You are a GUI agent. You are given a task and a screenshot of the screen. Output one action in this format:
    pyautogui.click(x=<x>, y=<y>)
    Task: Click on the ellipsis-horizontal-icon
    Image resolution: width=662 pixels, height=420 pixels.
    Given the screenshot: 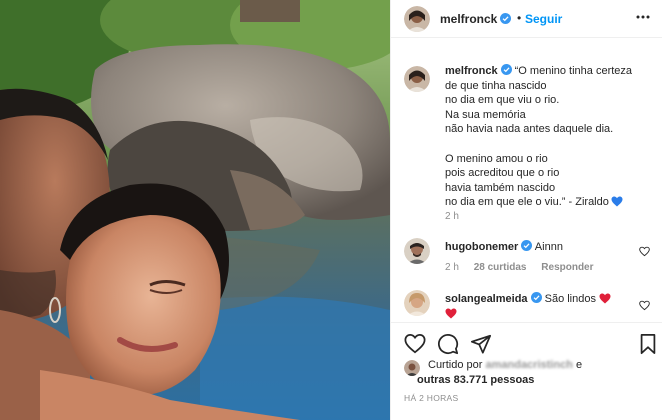 What is the action you would take?
    pyautogui.click(x=643, y=17)
    